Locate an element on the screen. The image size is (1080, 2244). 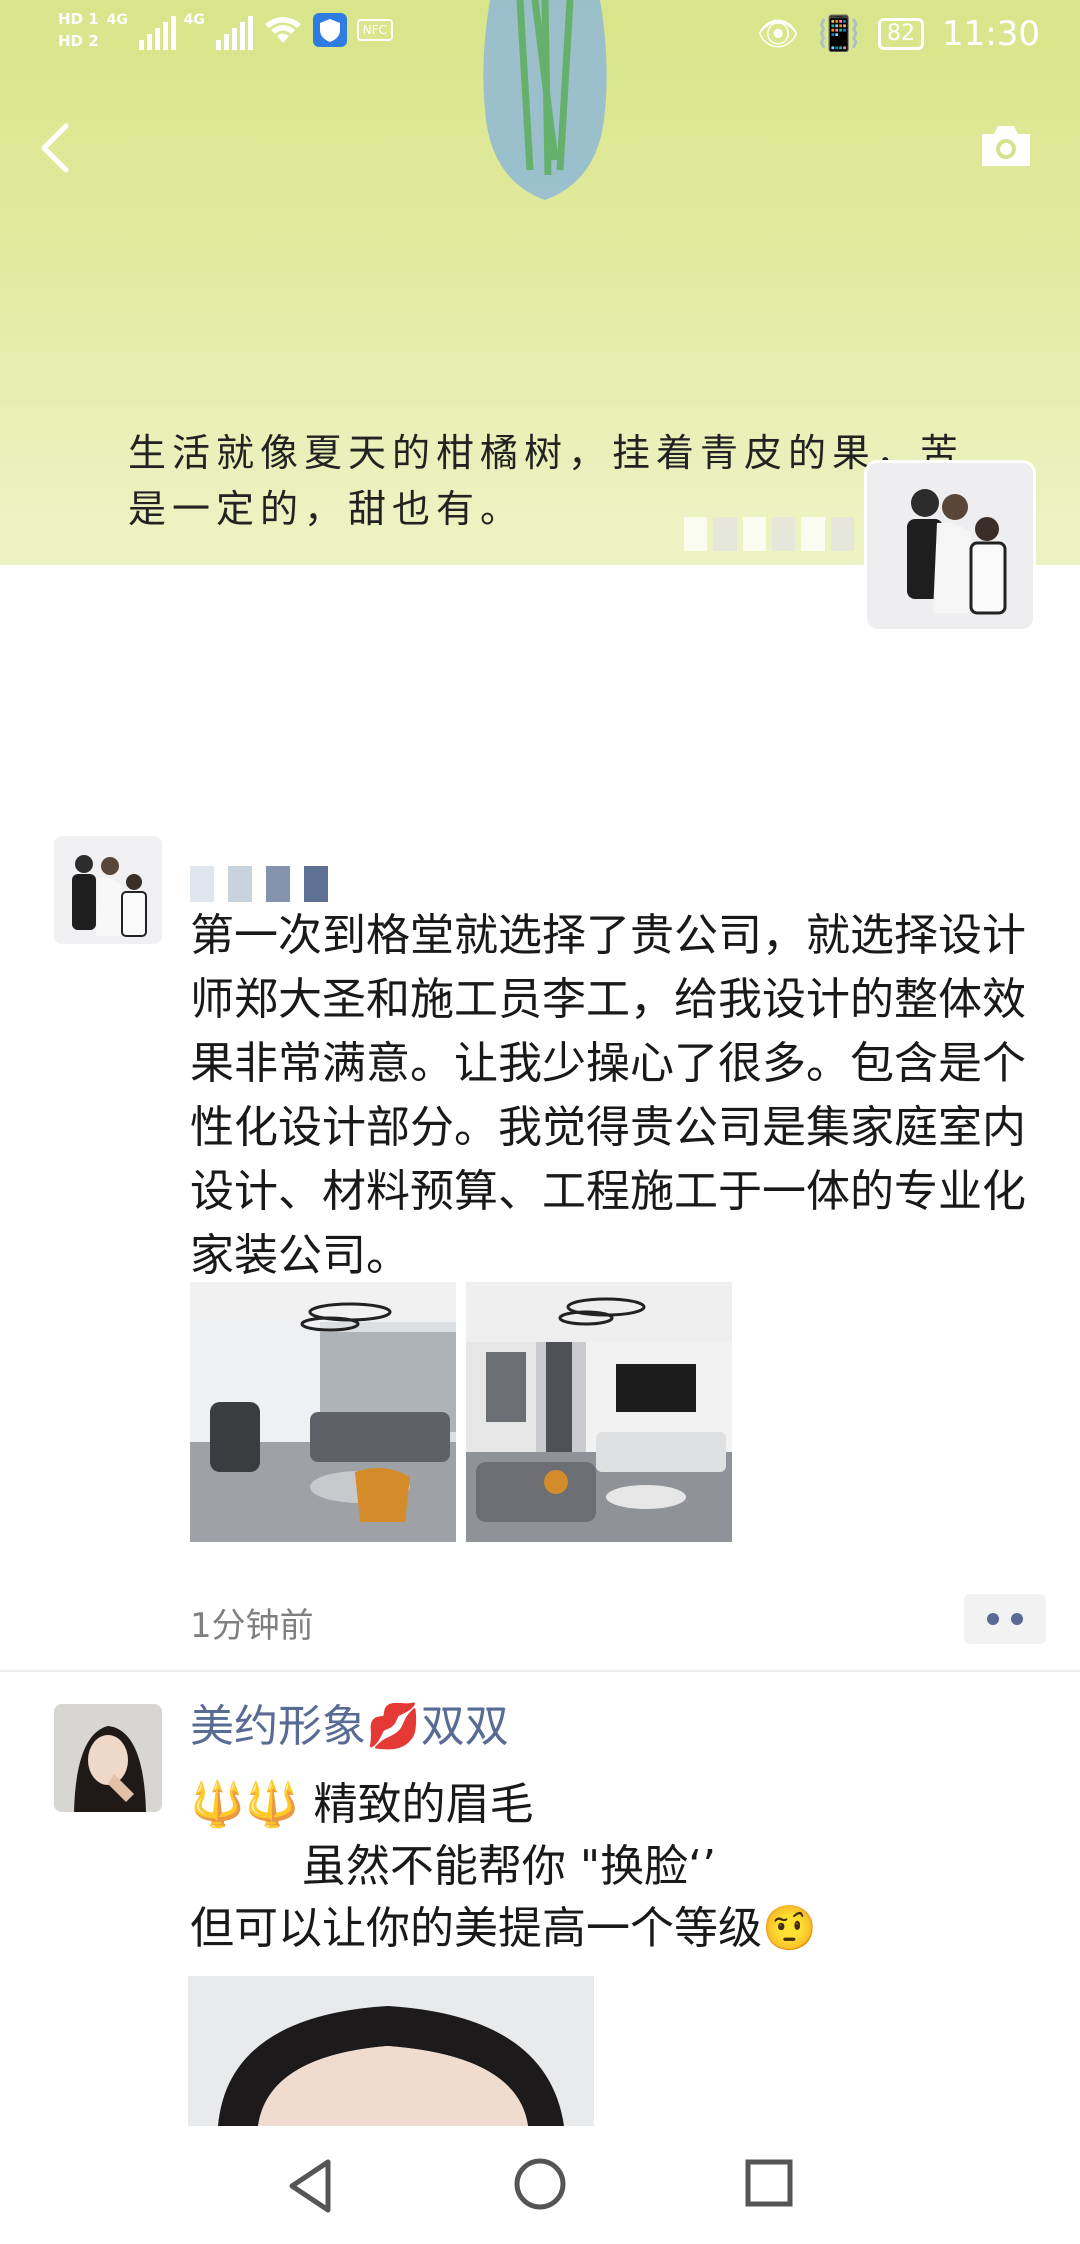
portrait-photo is located at coordinates (391, 2051).